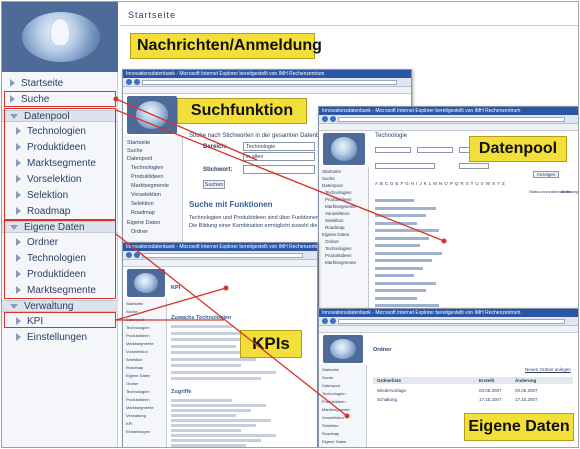 This screenshot has width=580, height=449. Describe the element at coordinates (136, 415) in the screenshot. I see `mini-nav-item: Verwaltung` at that location.